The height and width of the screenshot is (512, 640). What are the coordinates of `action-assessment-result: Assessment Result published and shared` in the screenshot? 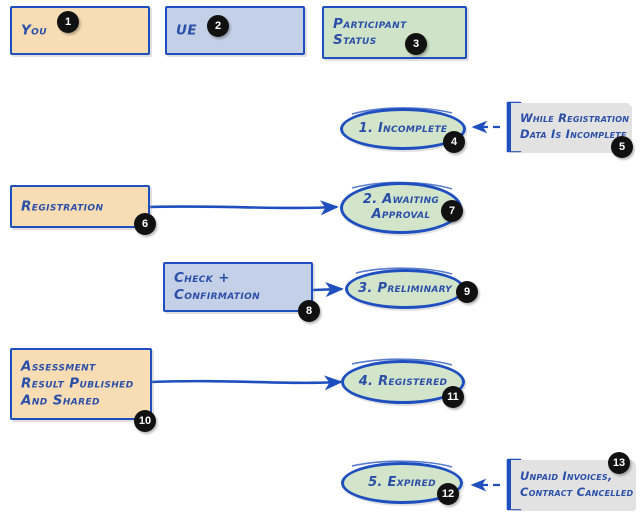 It's located at (81, 384).